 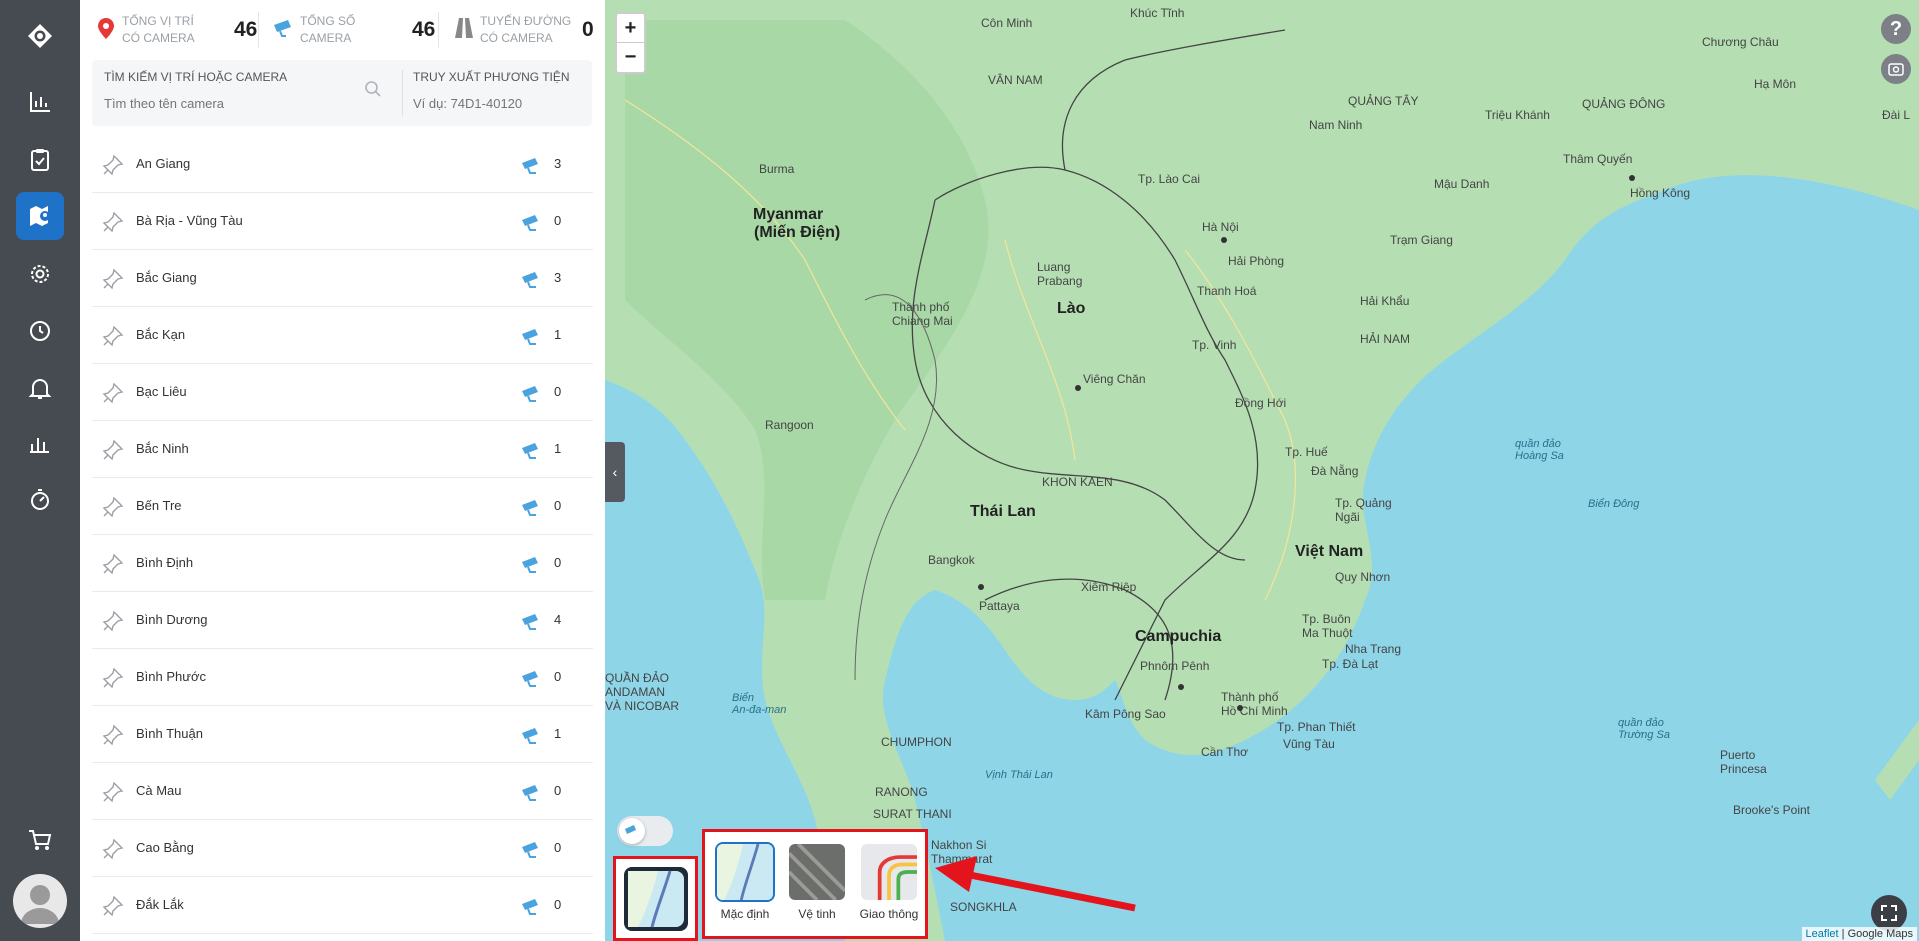 I want to click on screenshot-button, so click(x=1896, y=69).